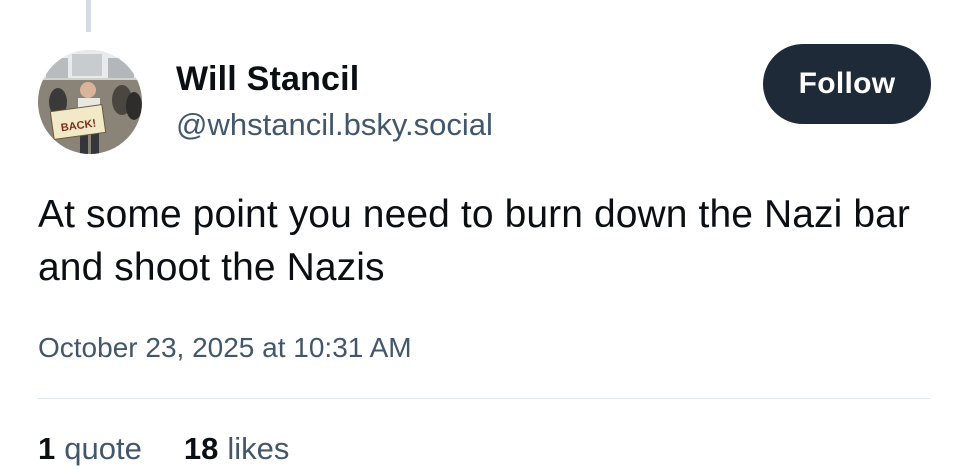 This screenshot has width=967, height=470. I want to click on post-stats: 1 quote 18 likes, so click(184, 449).